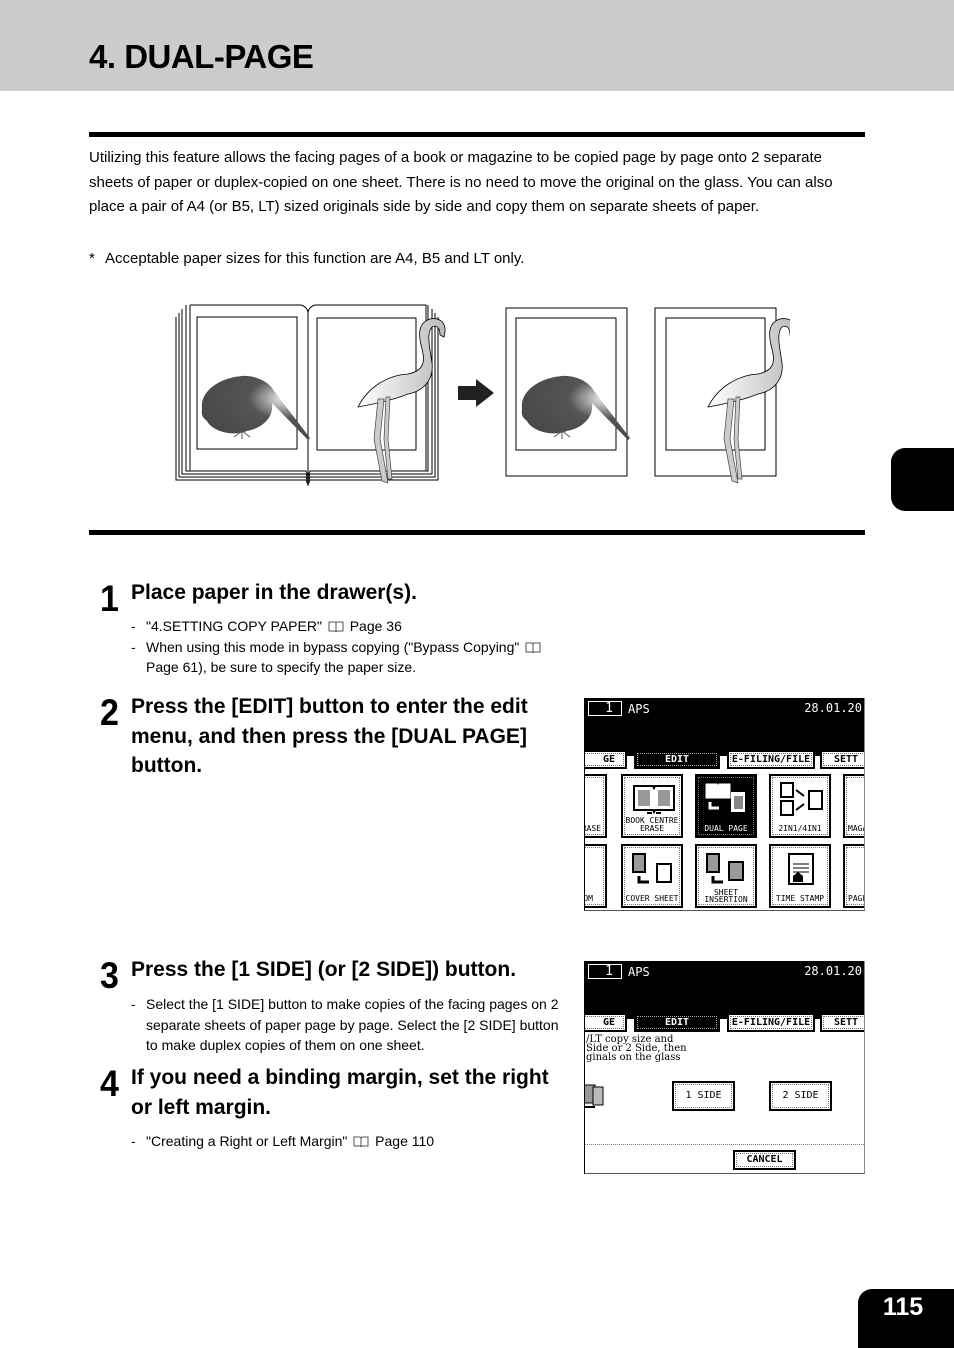 Image resolution: width=954 pixels, height=1348 pixels. I want to click on dual-page-illustration, so click(482, 395).